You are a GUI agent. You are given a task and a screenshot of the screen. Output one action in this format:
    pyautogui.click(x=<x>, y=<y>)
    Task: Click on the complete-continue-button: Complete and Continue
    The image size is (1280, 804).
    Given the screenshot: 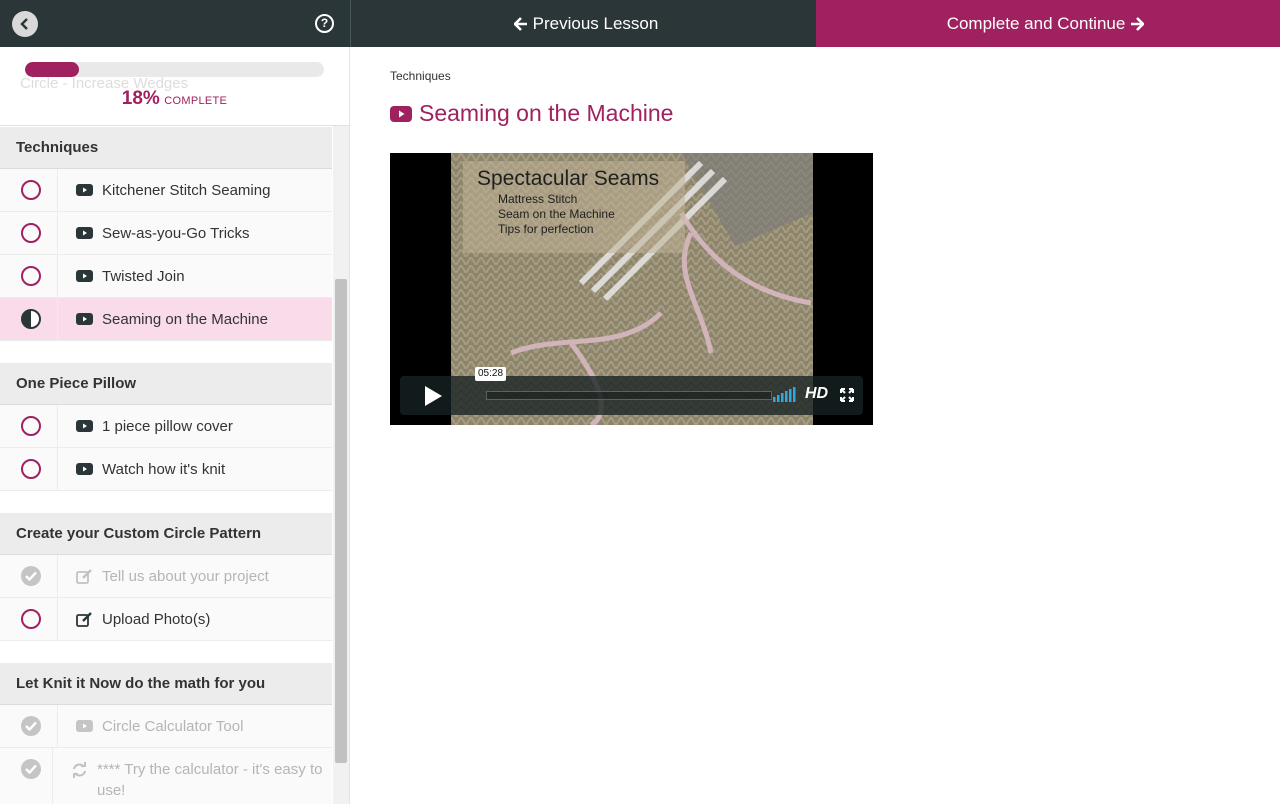 What is the action you would take?
    pyautogui.click(x=1048, y=23)
    